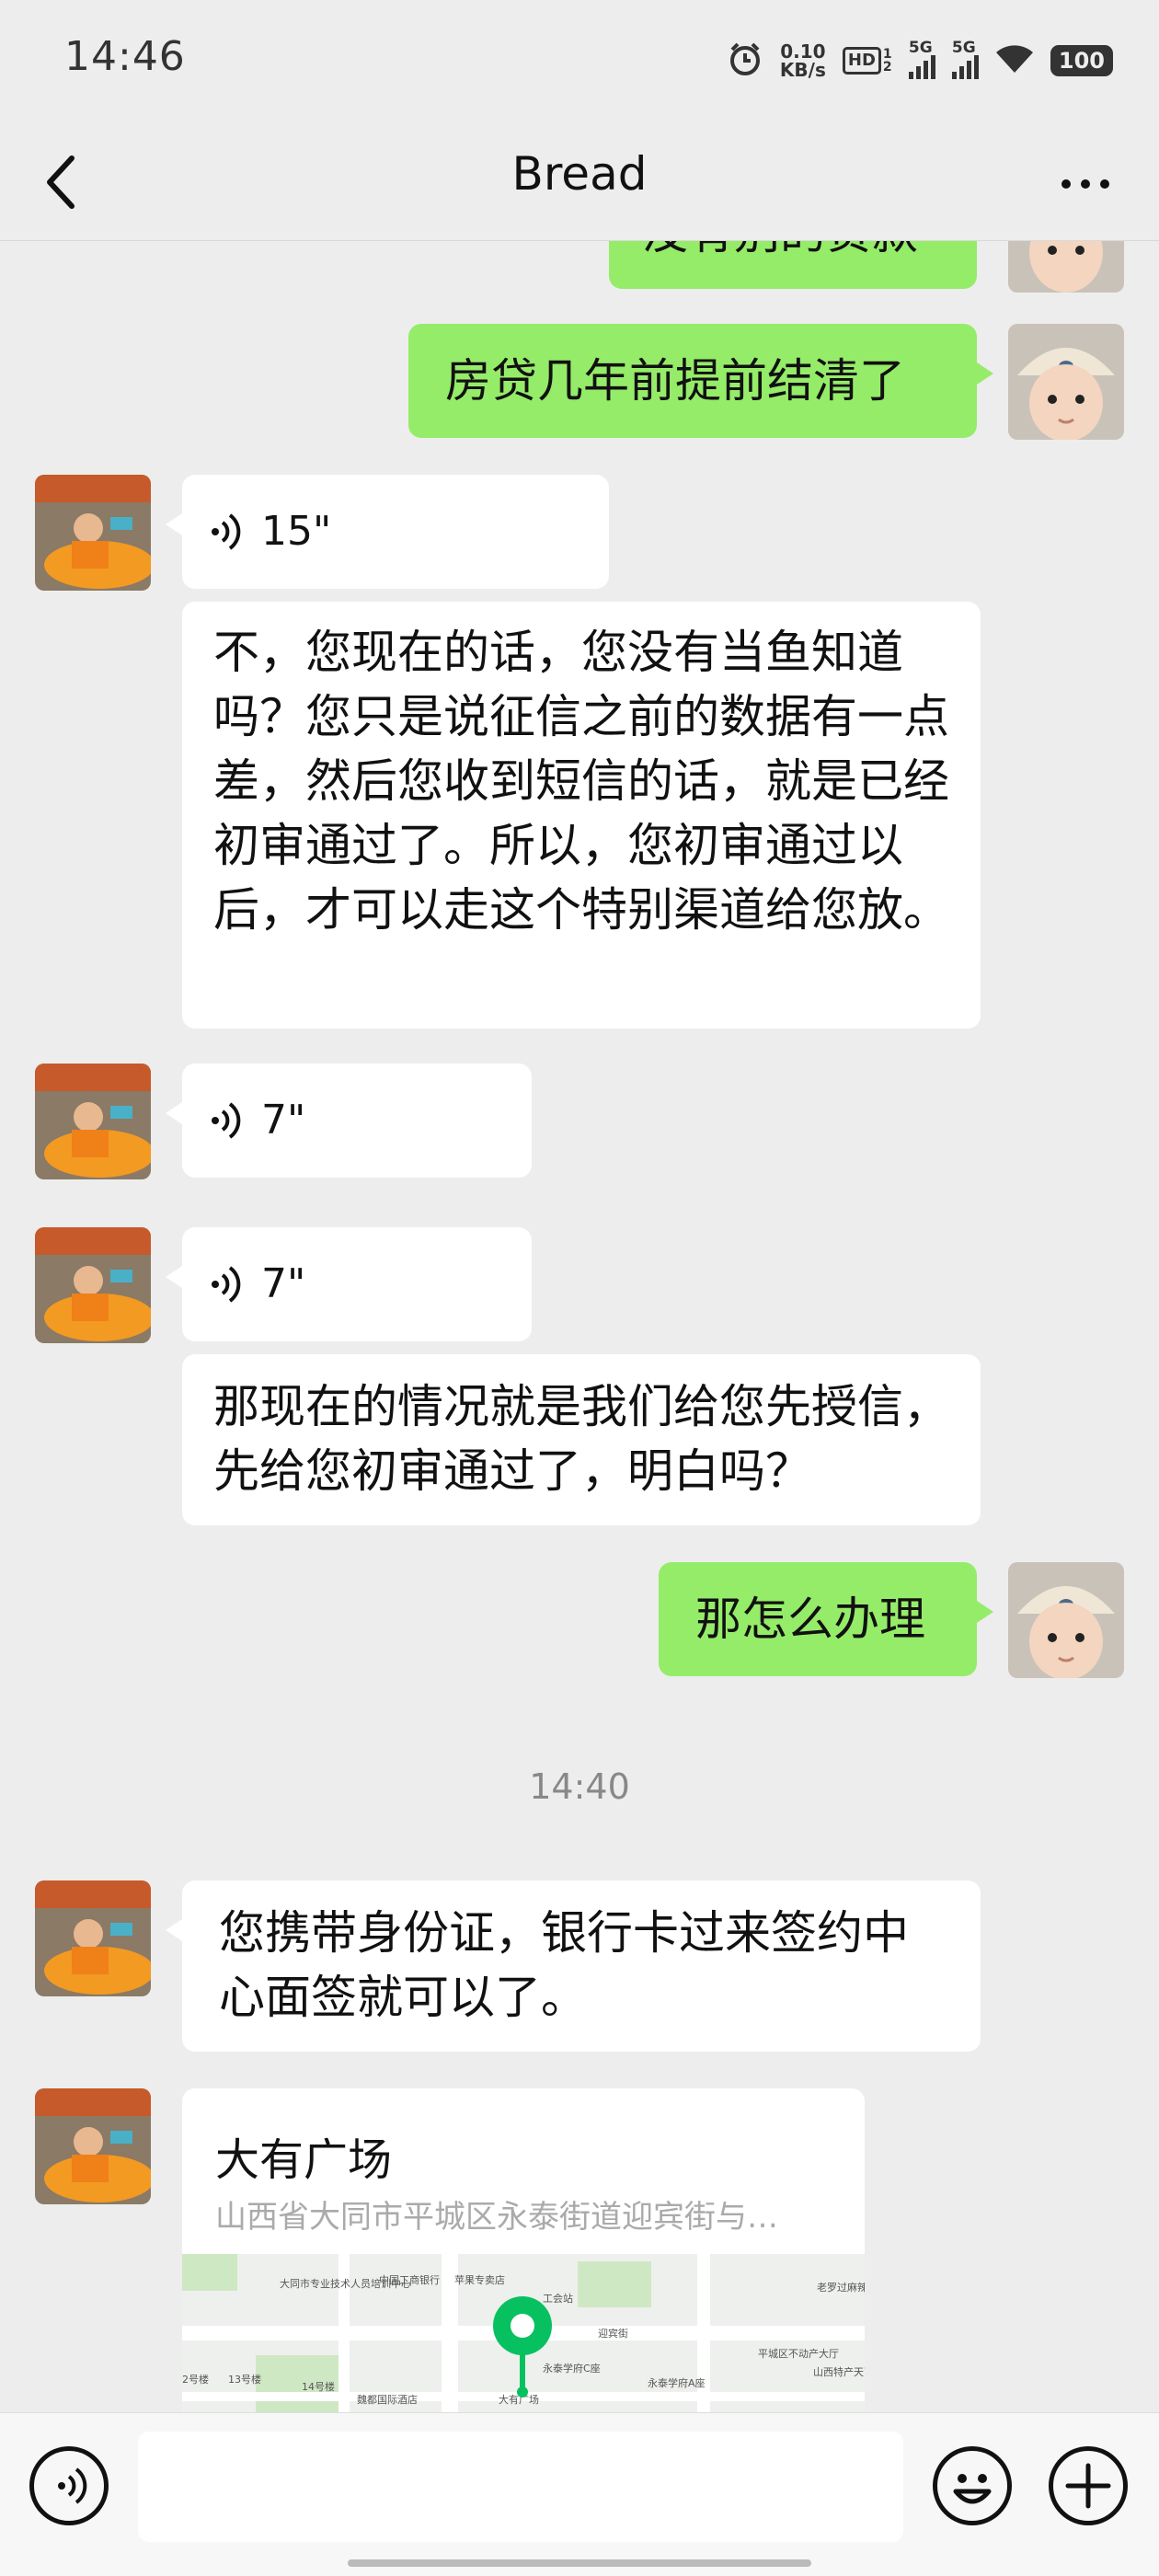  Describe the element at coordinates (887, 61) in the screenshot. I see `hd-sub-label: 1 2` at that location.